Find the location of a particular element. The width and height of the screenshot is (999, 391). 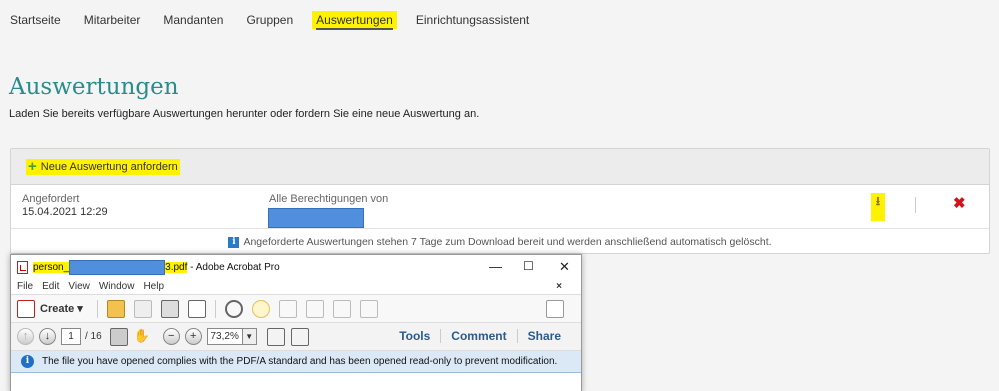

maximize-icon: ☐ is located at coordinates (528, 266).